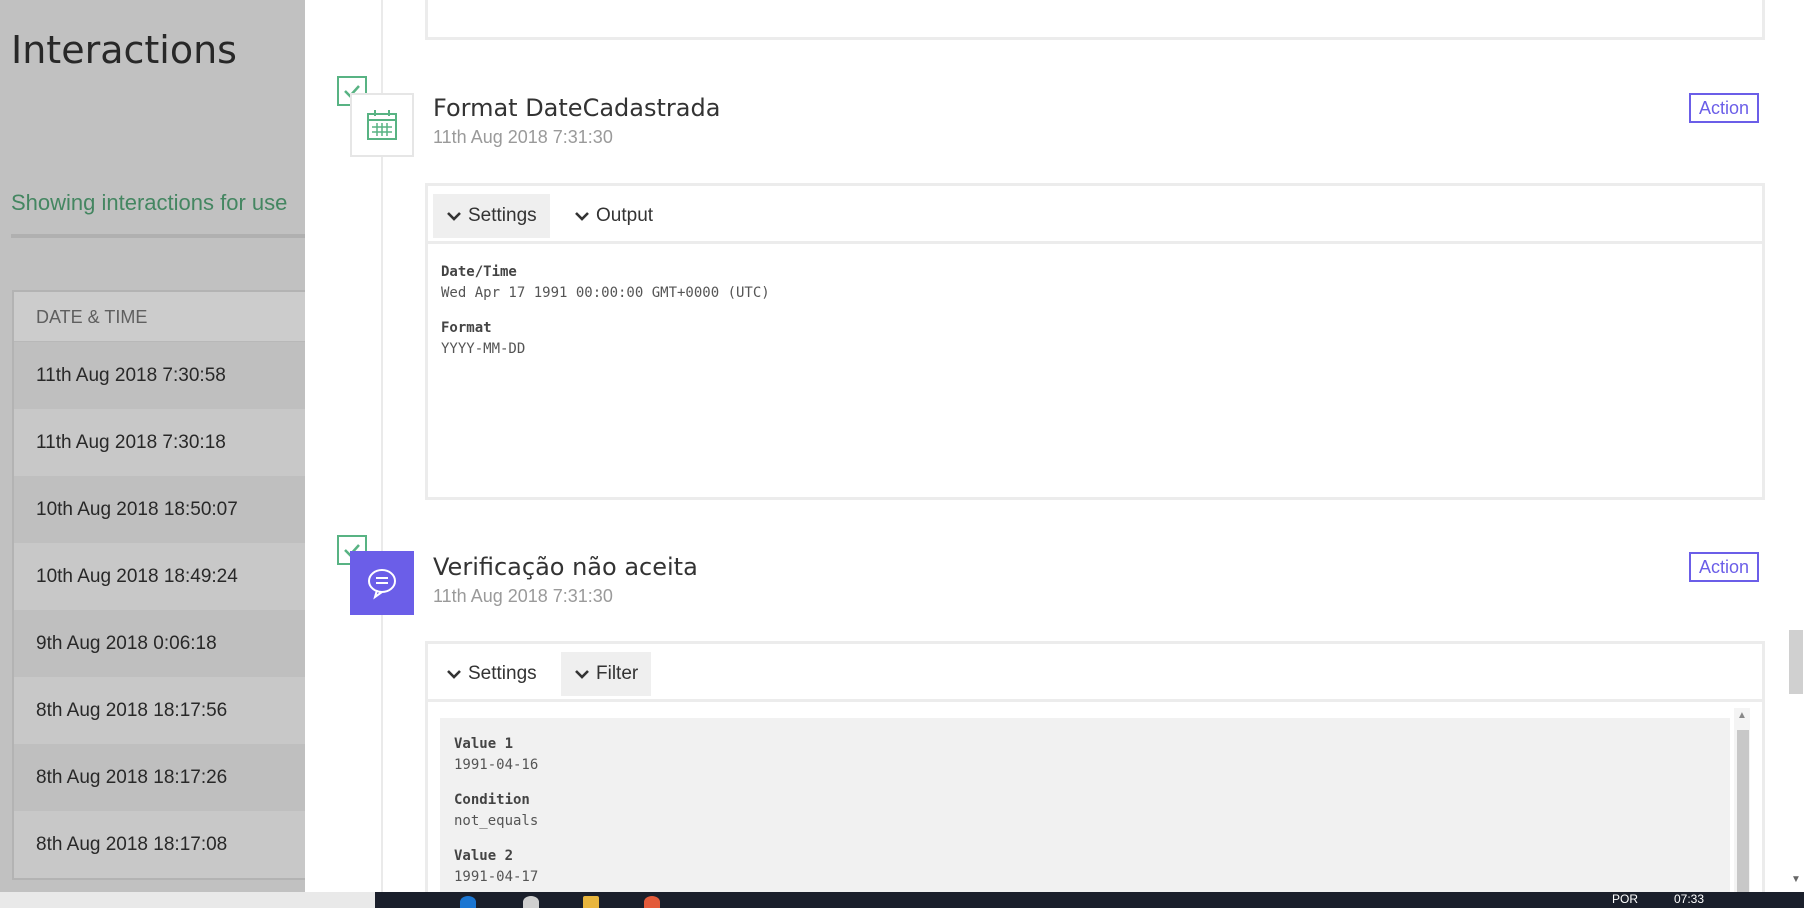 The width and height of the screenshot is (1804, 908). What do you see at coordinates (492, 800) in the screenshot?
I see `field-label: Condition` at bounding box center [492, 800].